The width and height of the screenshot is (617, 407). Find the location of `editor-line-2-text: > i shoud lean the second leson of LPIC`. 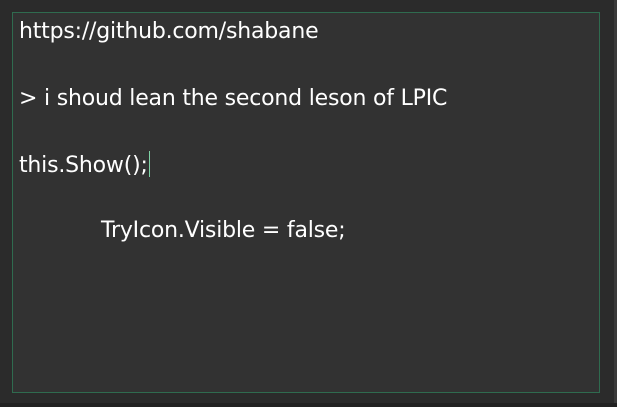

editor-line-2-text: > i shoud lean the second leson of LPIC is located at coordinates (233, 98).